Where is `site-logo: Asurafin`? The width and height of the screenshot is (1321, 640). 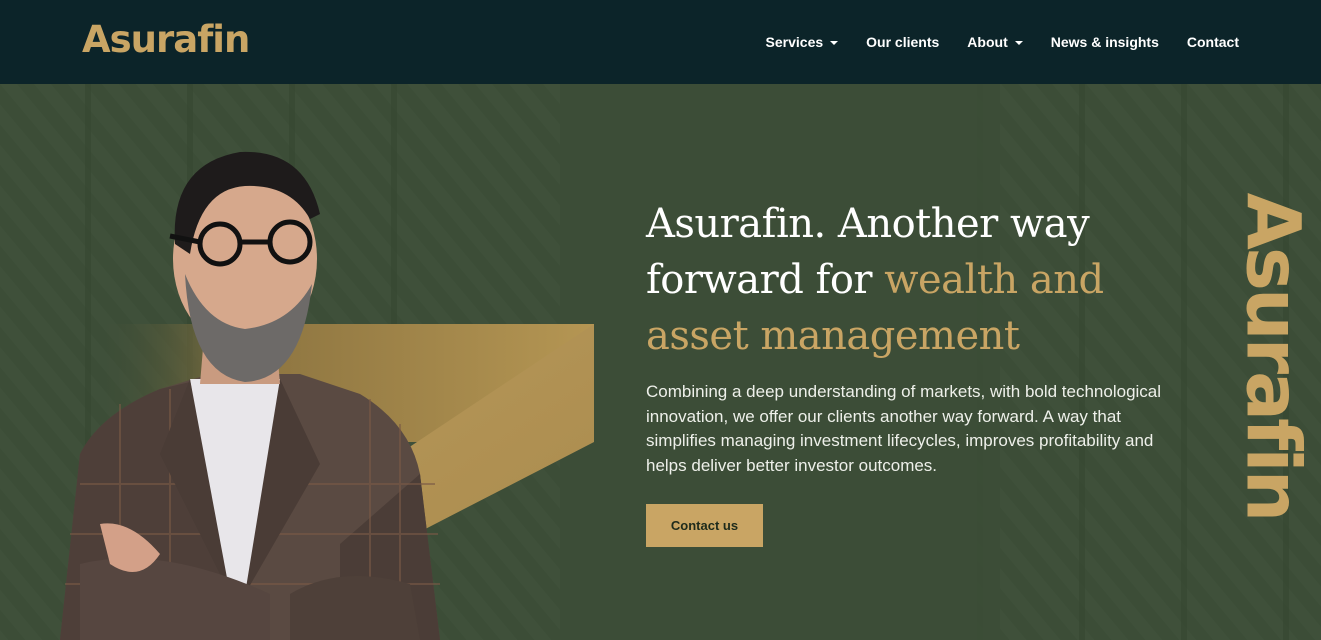
site-logo: Asurafin is located at coordinates (166, 39).